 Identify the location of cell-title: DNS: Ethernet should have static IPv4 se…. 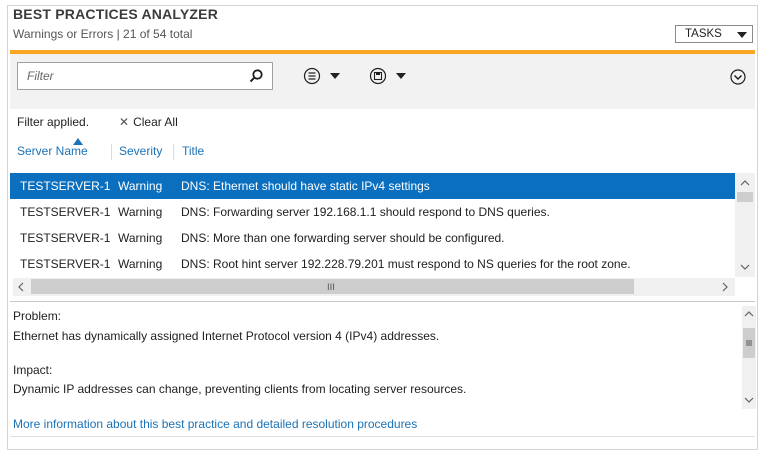
(305, 186).